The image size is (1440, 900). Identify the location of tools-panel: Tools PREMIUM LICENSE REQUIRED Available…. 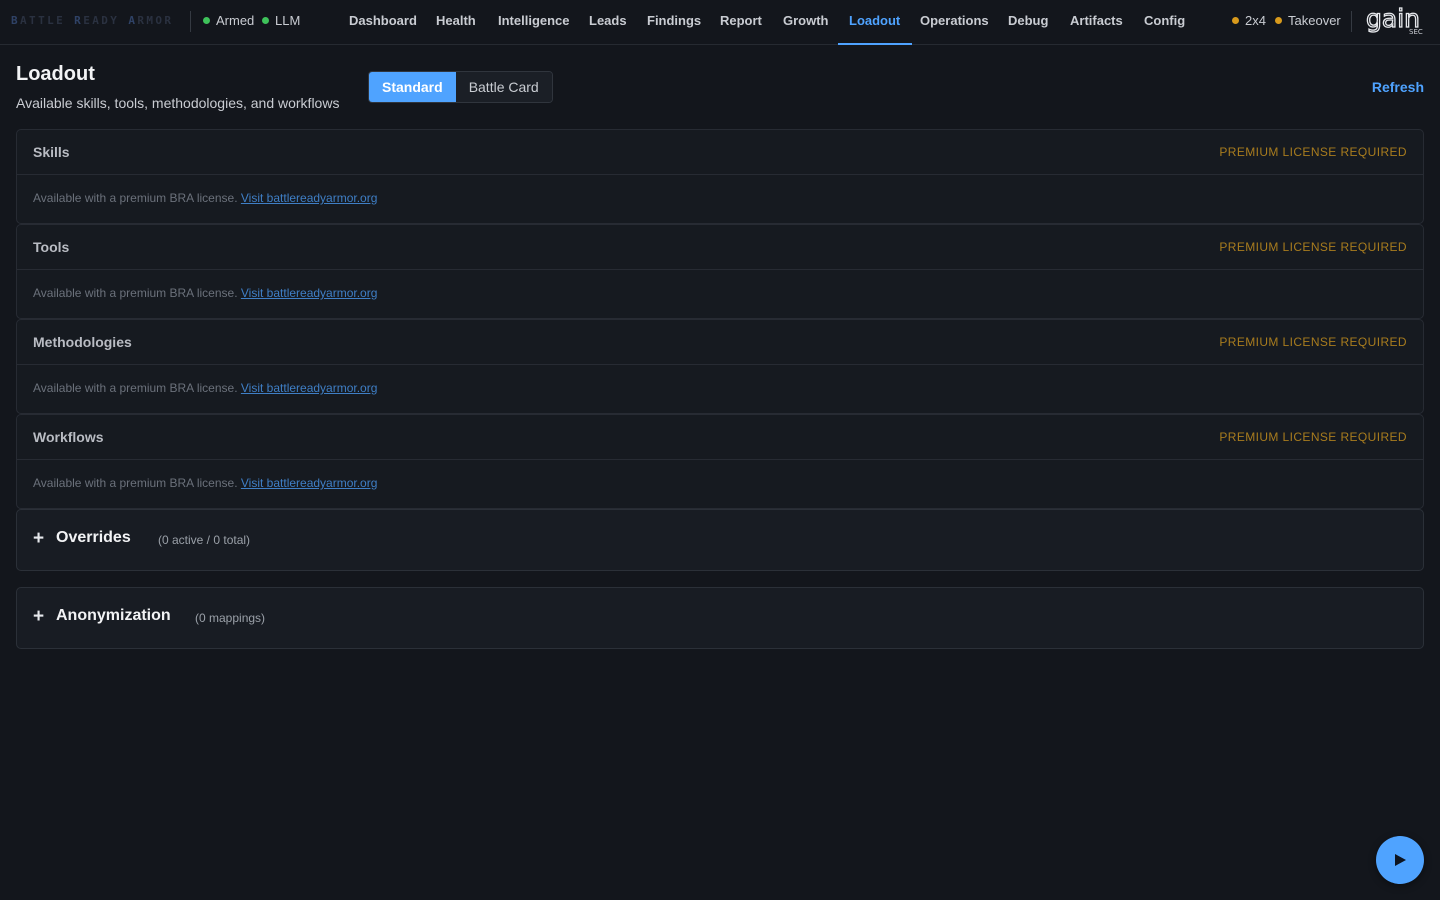
(720, 271).